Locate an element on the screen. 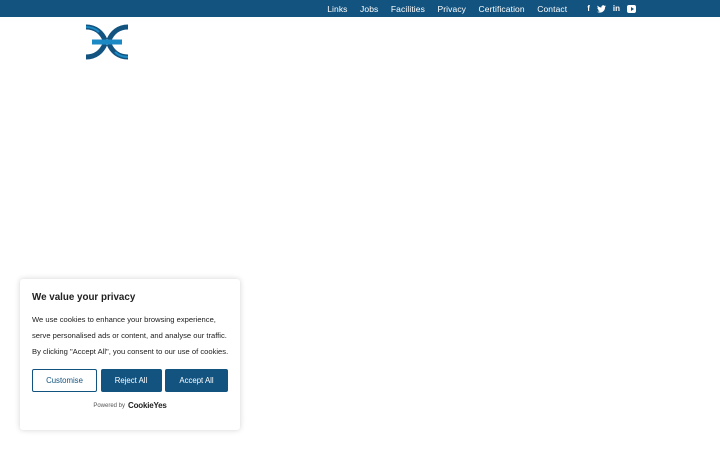 The width and height of the screenshot is (720, 450). twitter-icon is located at coordinates (601, 9).